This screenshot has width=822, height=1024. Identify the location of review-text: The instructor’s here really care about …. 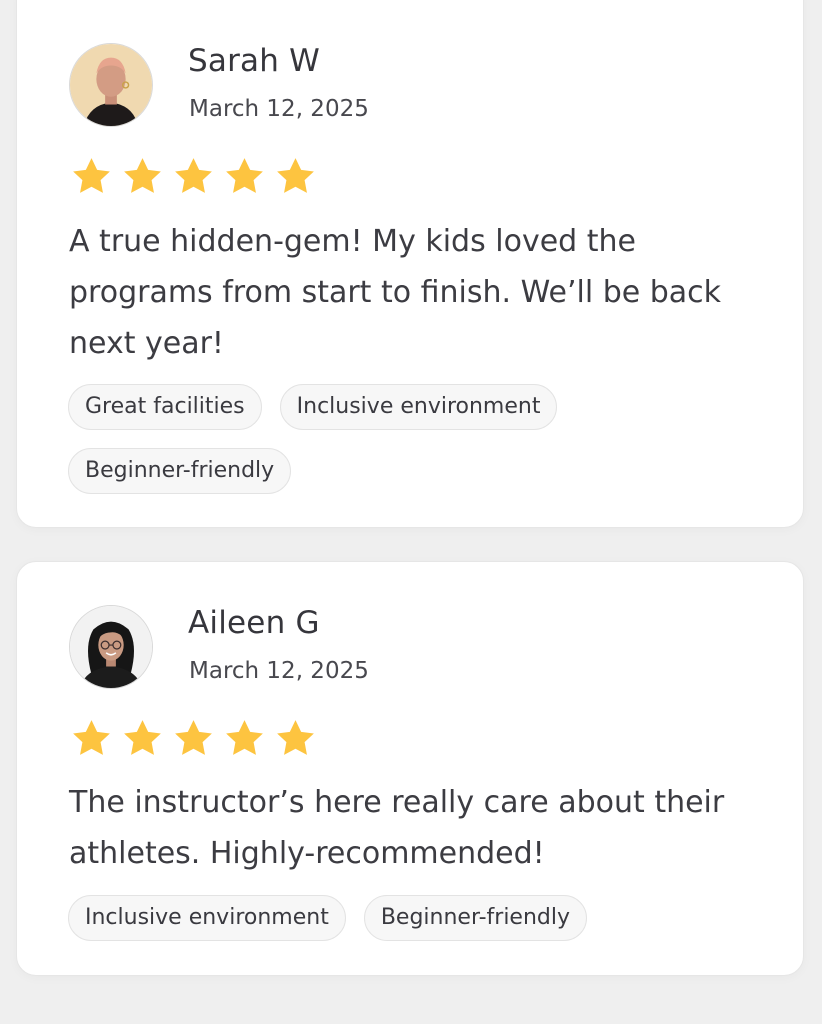
(397, 828).